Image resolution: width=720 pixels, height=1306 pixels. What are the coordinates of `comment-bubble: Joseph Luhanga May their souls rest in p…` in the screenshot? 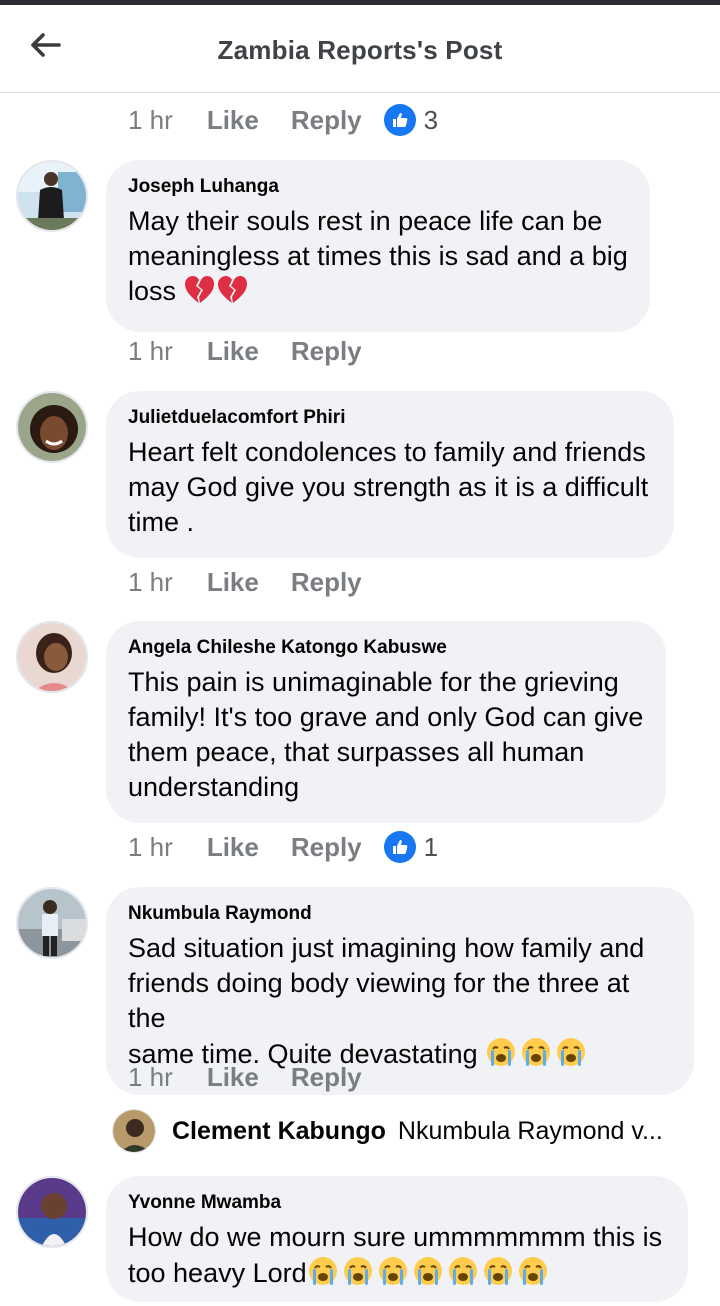 It's located at (378, 246).